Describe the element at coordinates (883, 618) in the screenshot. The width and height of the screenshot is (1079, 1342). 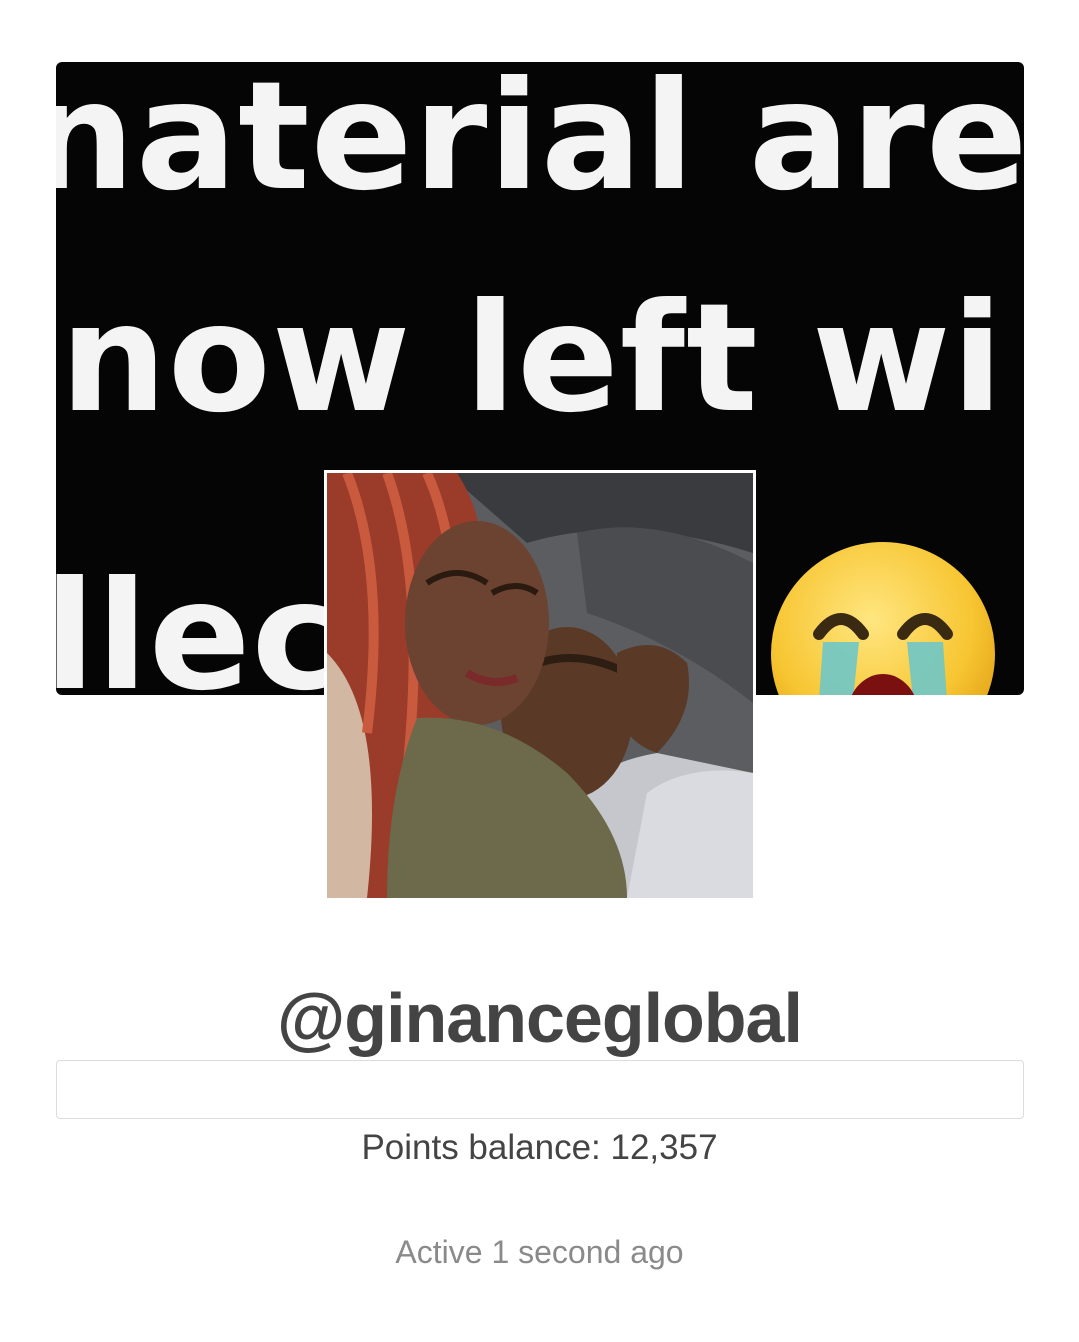
I see `crying-face-emoji-icon` at that location.